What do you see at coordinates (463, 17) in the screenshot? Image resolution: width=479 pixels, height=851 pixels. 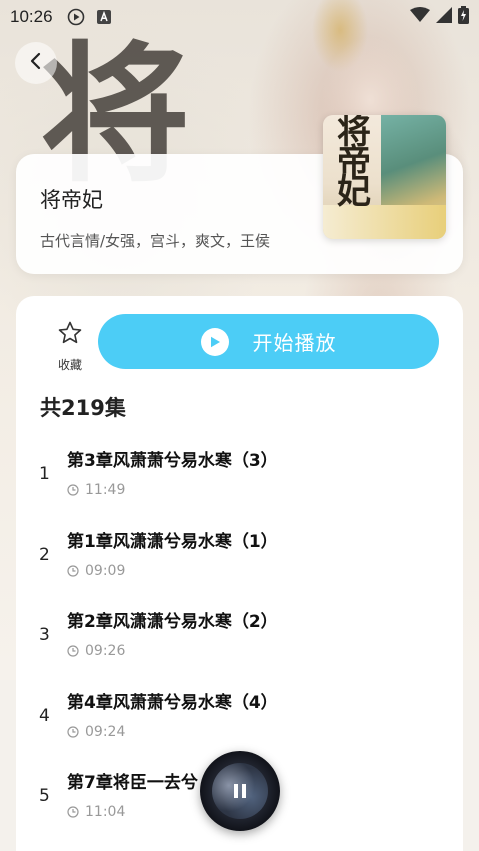 I see `battery-charging-icon` at bounding box center [463, 17].